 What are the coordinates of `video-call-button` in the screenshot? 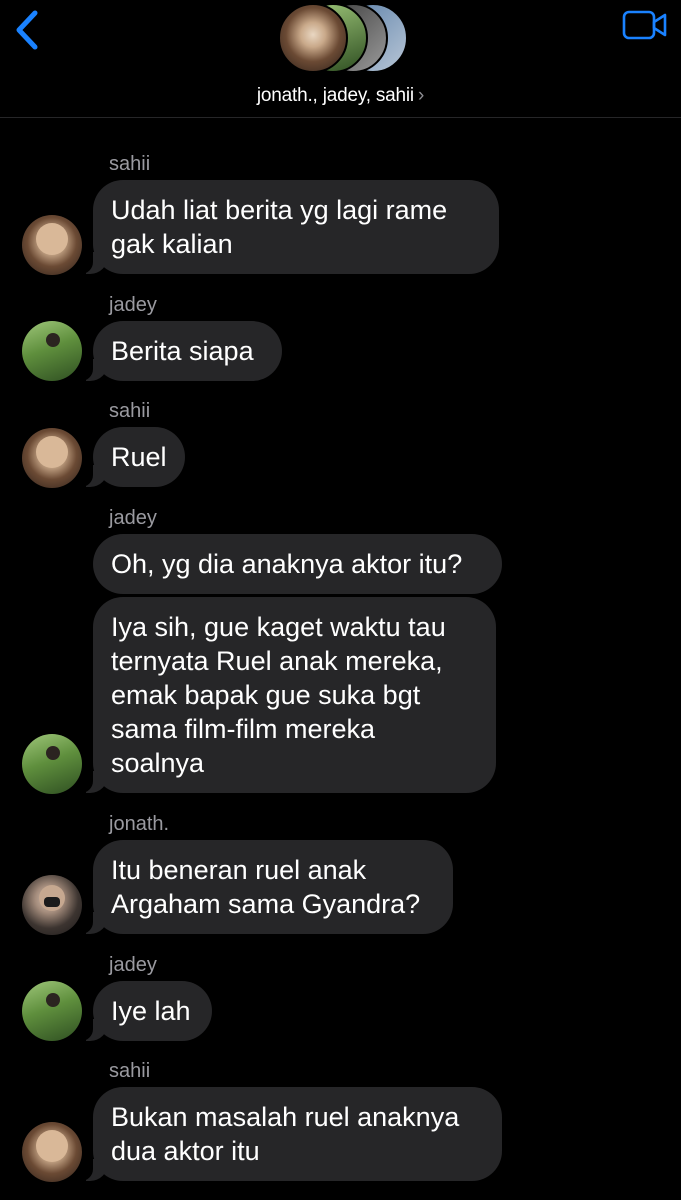 It's located at (645, 25).